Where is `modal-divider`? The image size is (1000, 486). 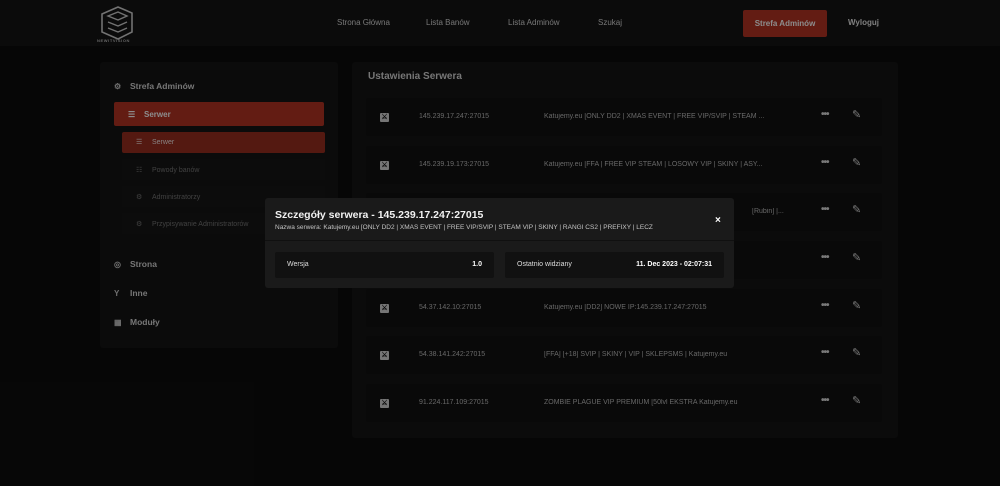 modal-divider is located at coordinates (499, 240).